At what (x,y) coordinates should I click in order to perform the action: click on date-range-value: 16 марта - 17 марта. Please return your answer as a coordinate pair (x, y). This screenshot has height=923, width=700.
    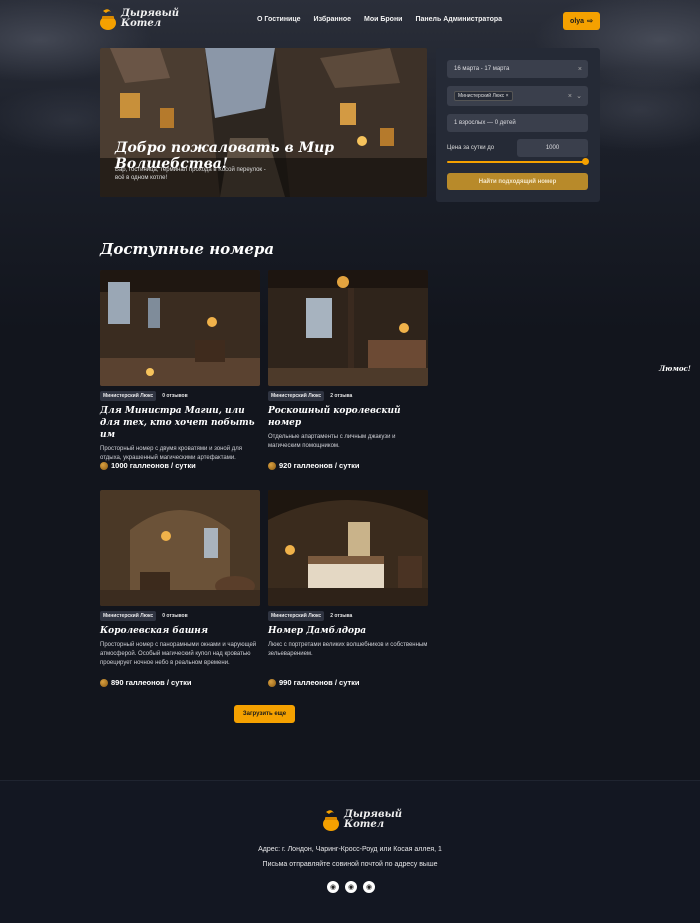
    Looking at the image, I should click on (482, 69).